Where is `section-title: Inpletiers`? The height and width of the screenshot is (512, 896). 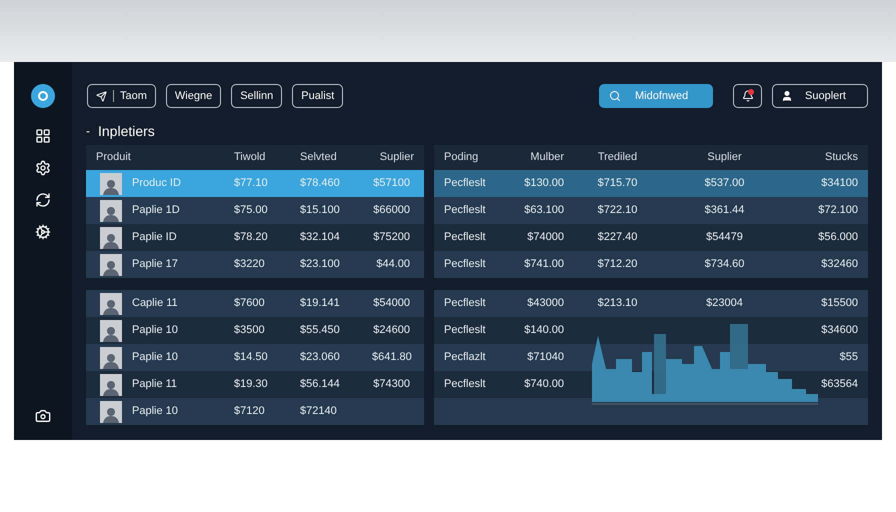 section-title: Inpletiers is located at coordinates (126, 131).